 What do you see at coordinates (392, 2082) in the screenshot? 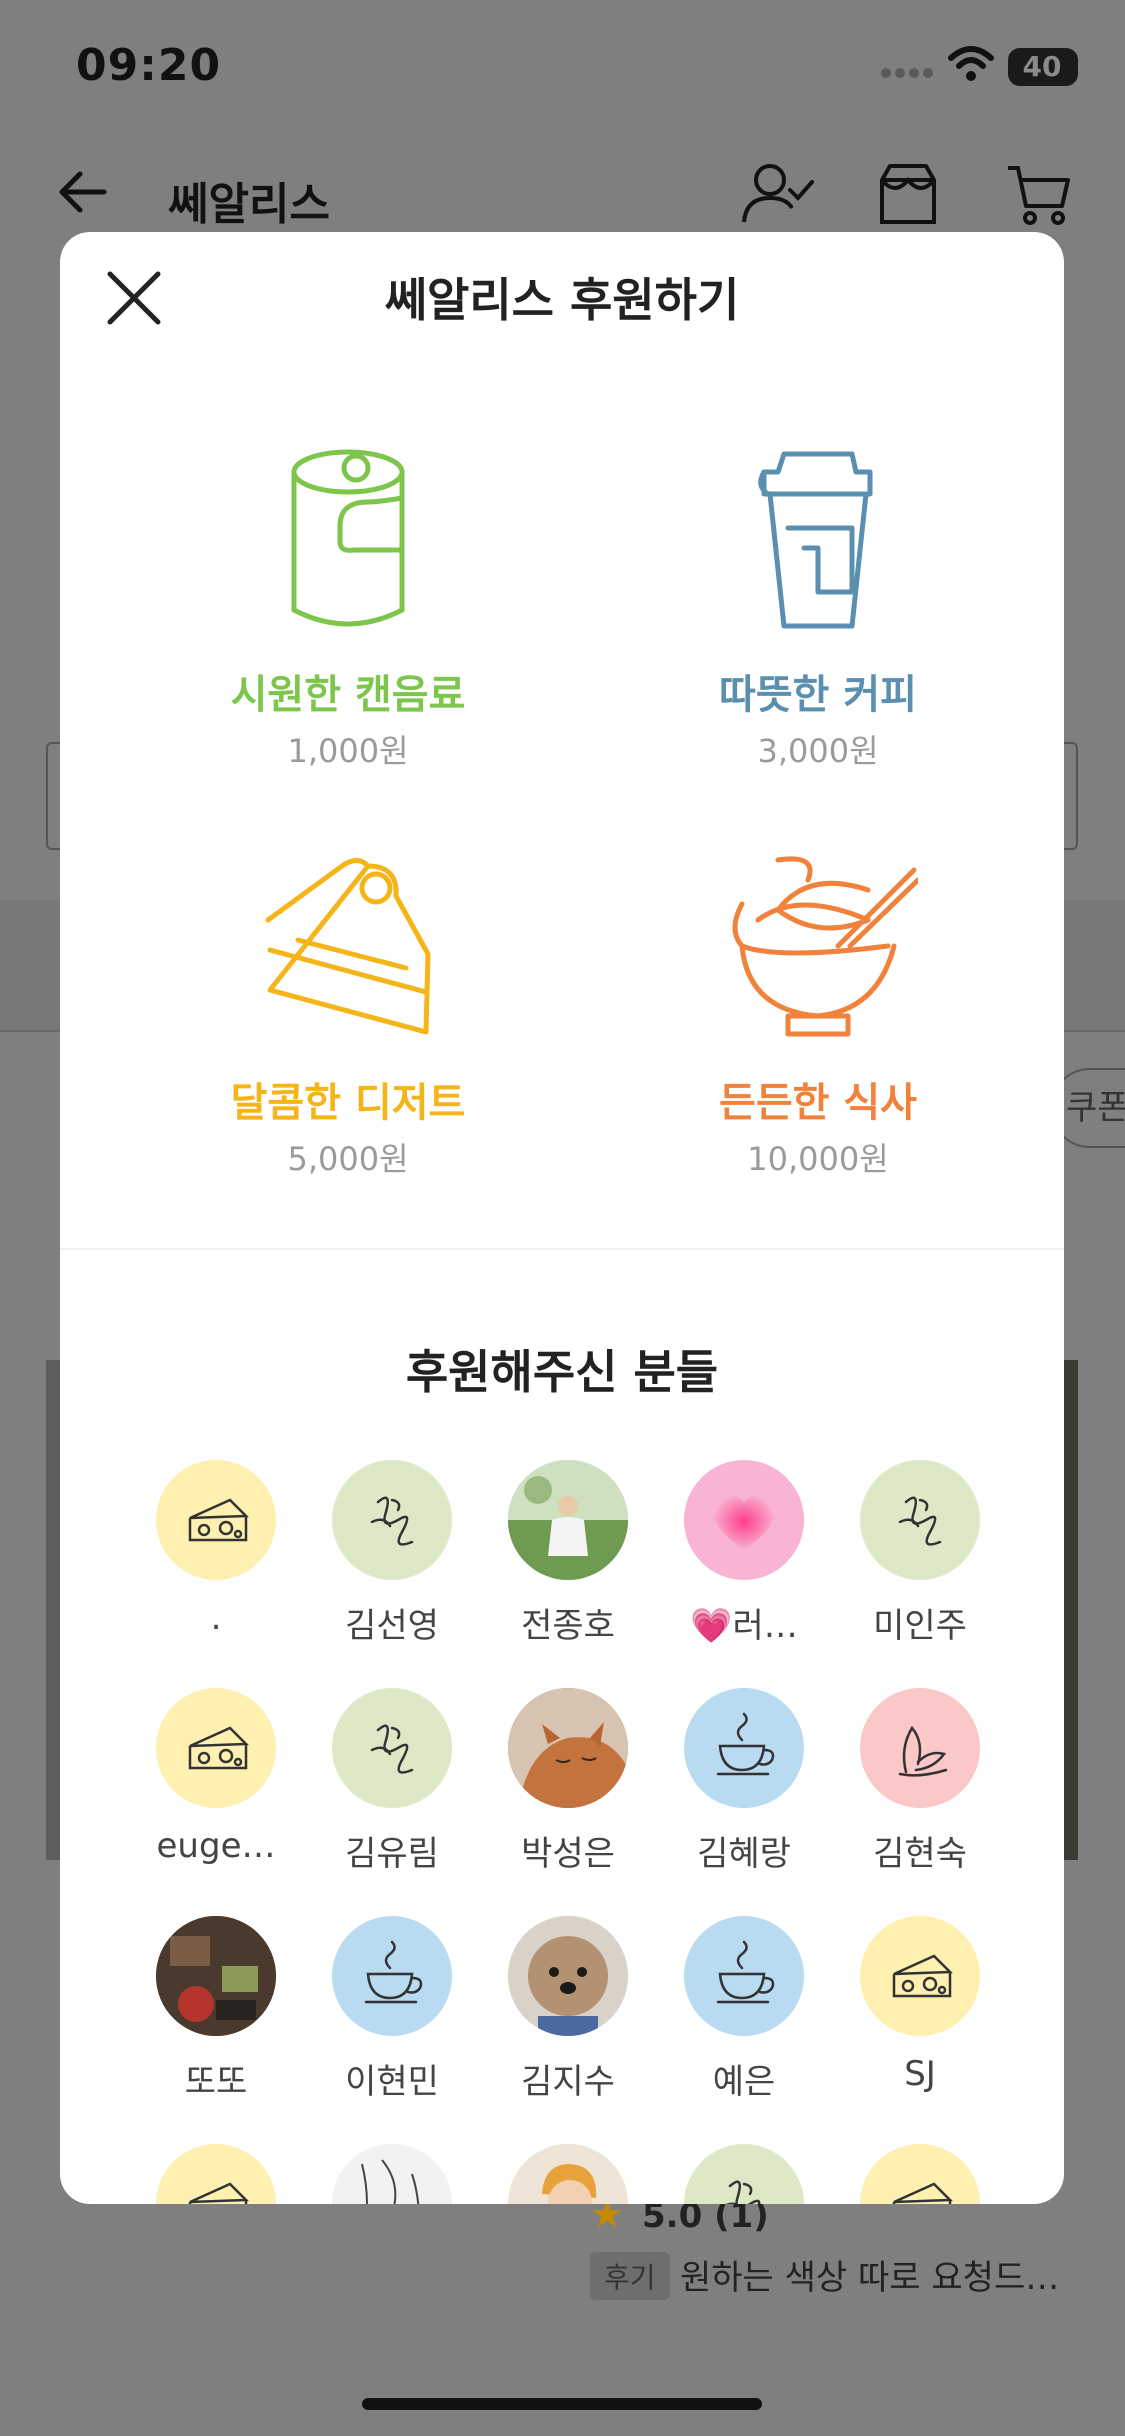
I see `supporter-name: 이현민` at bounding box center [392, 2082].